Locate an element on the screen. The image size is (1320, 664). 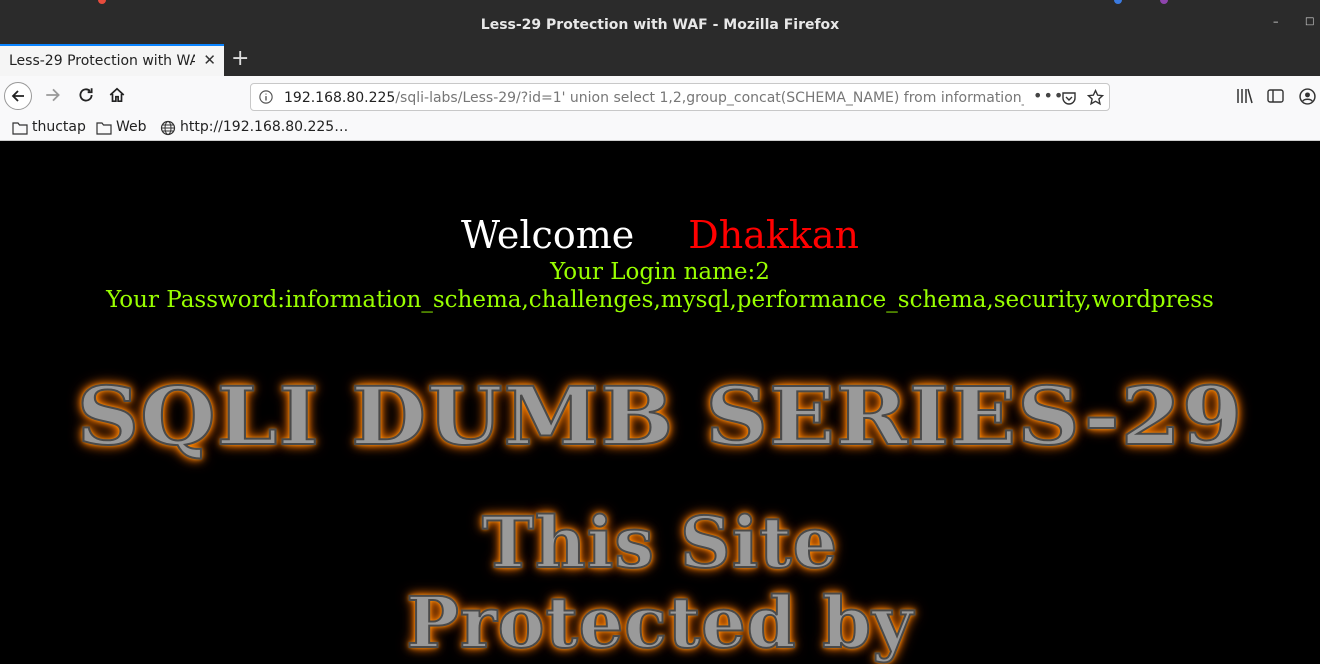
back-button is located at coordinates (18, 96).